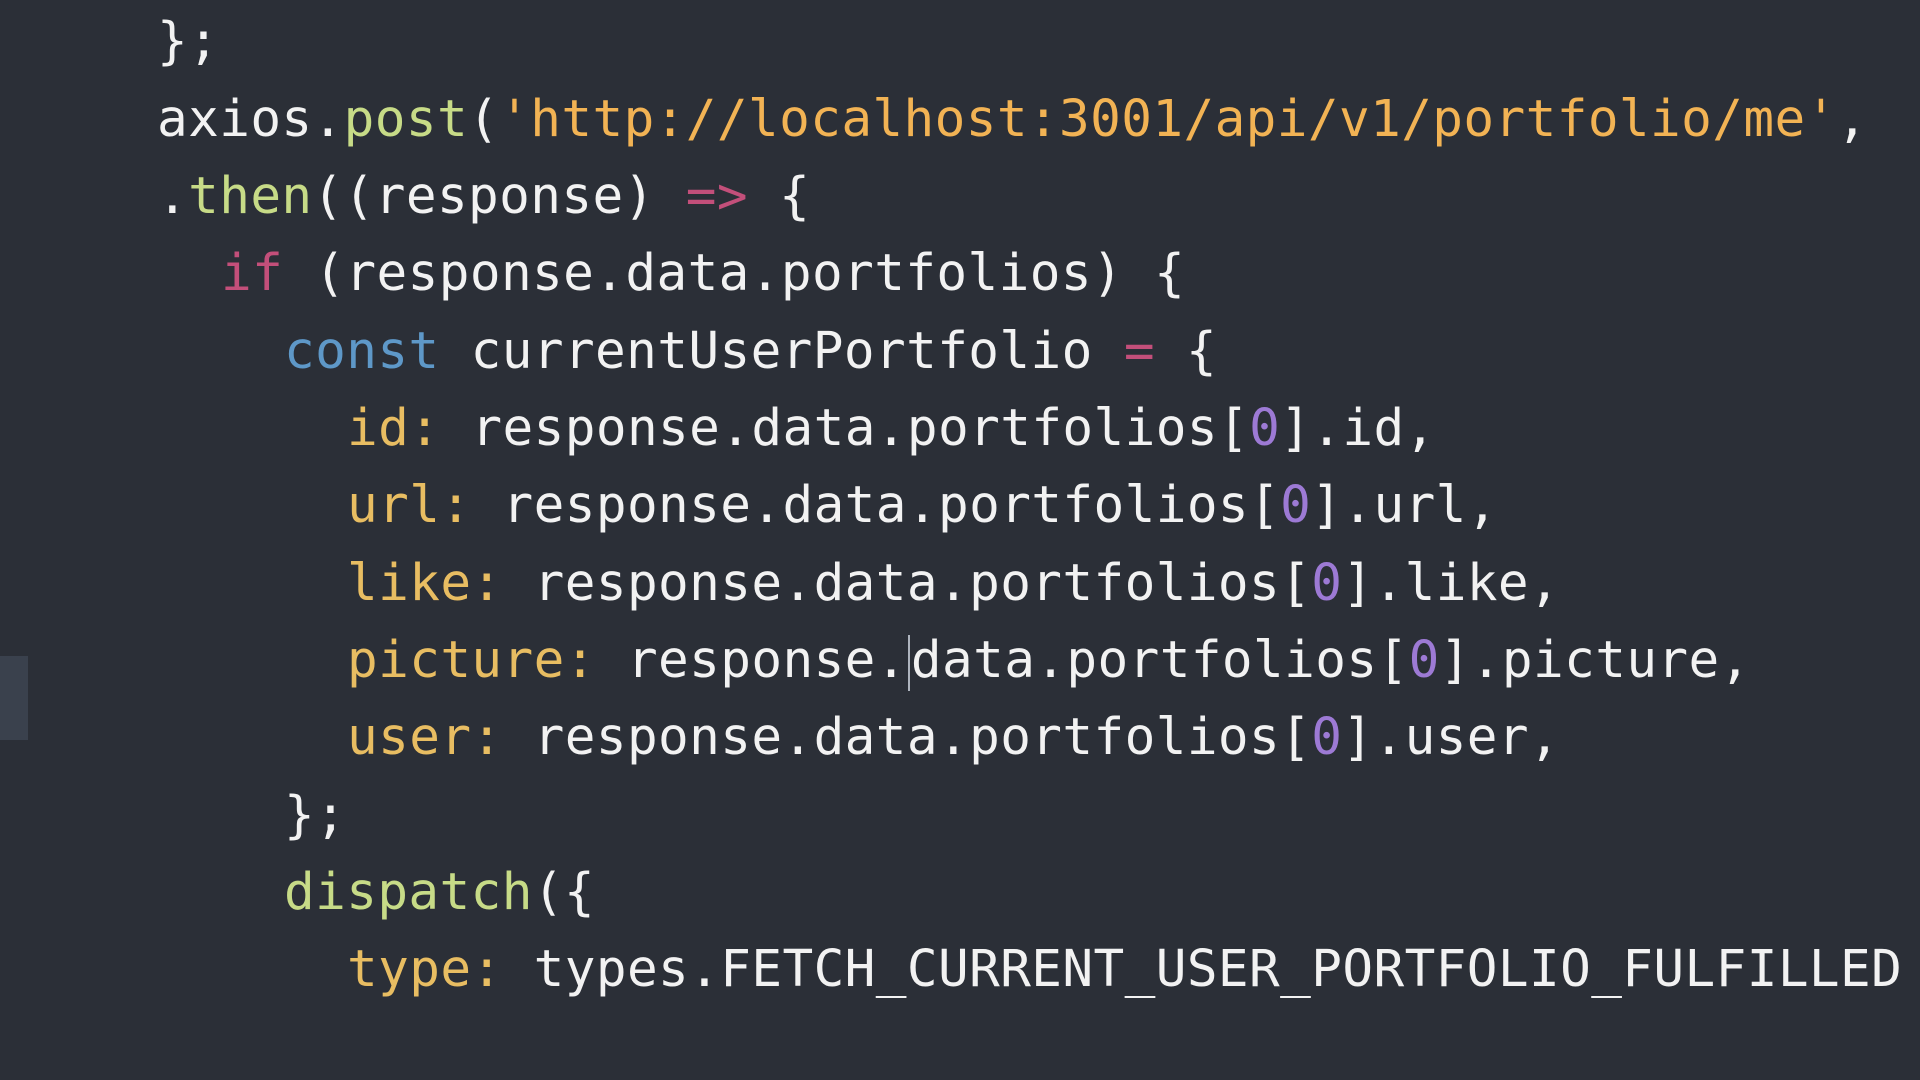 This screenshot has height=1080, width=1920. What do you see at coordinates (1852, 119) in the screenshot?
I see `code-token: ,` at bounding box center [1852, 119].